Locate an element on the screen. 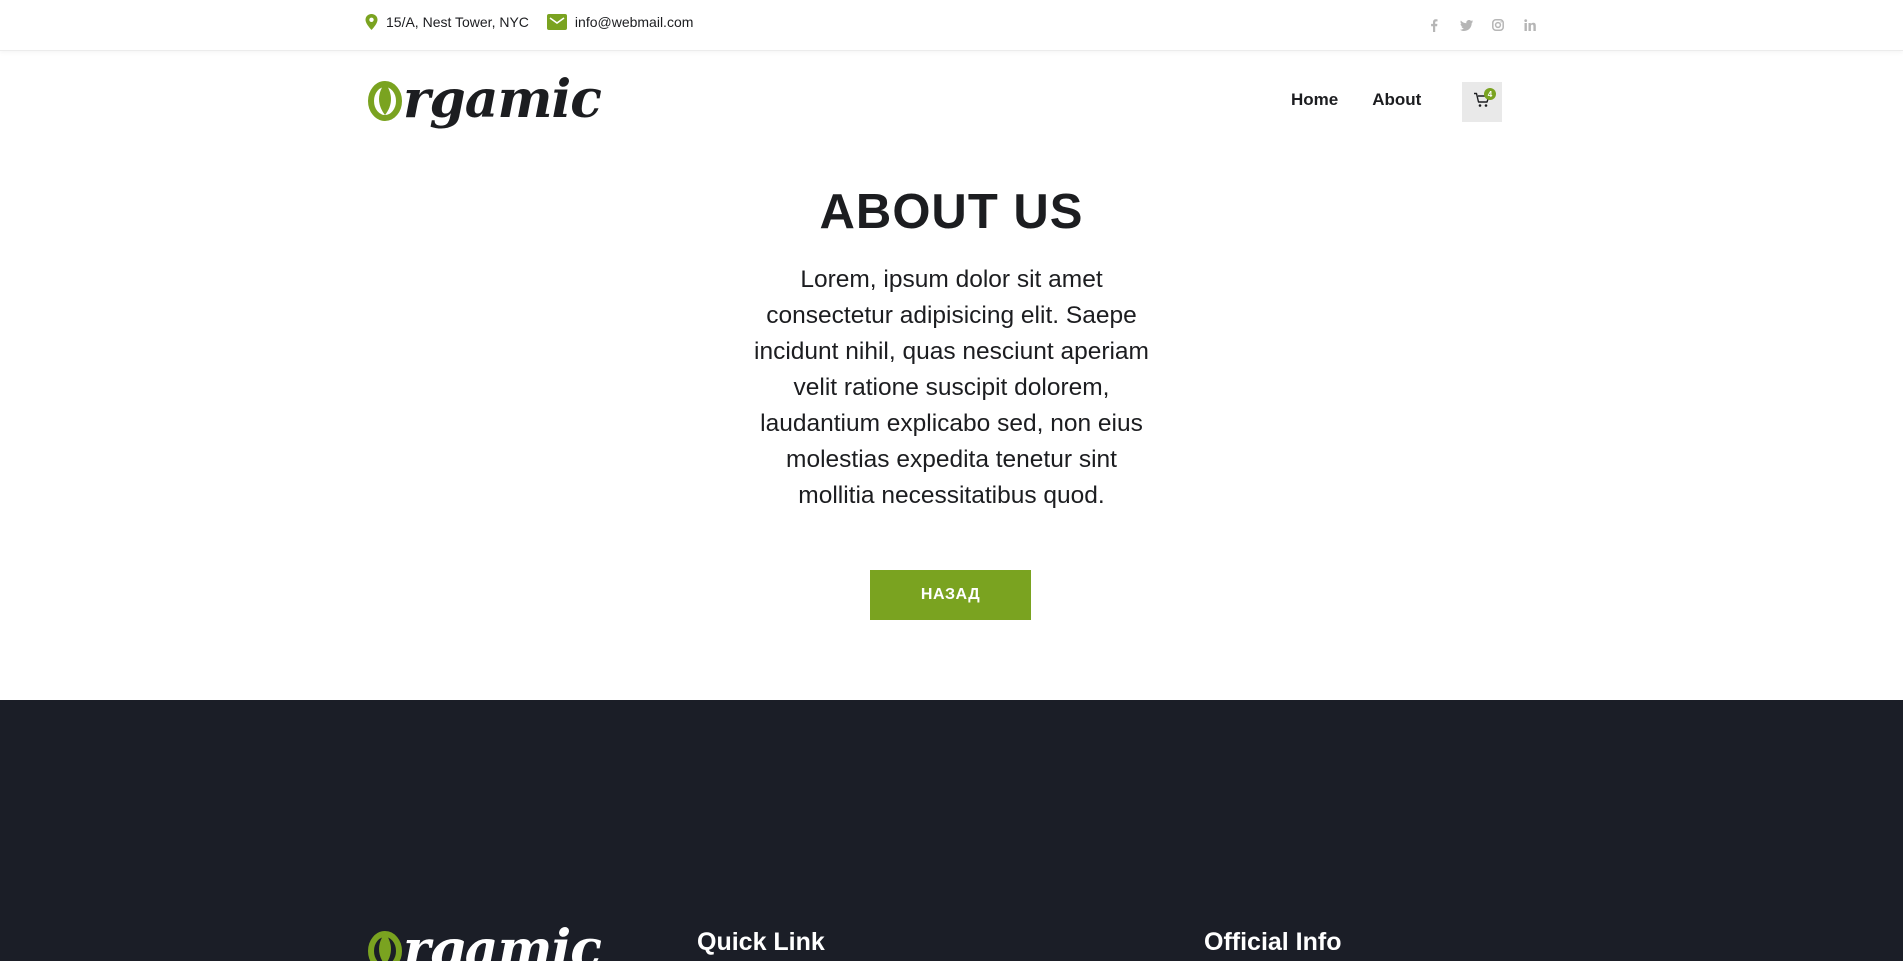  facebook-icon is located at coordinates (1434, 25).